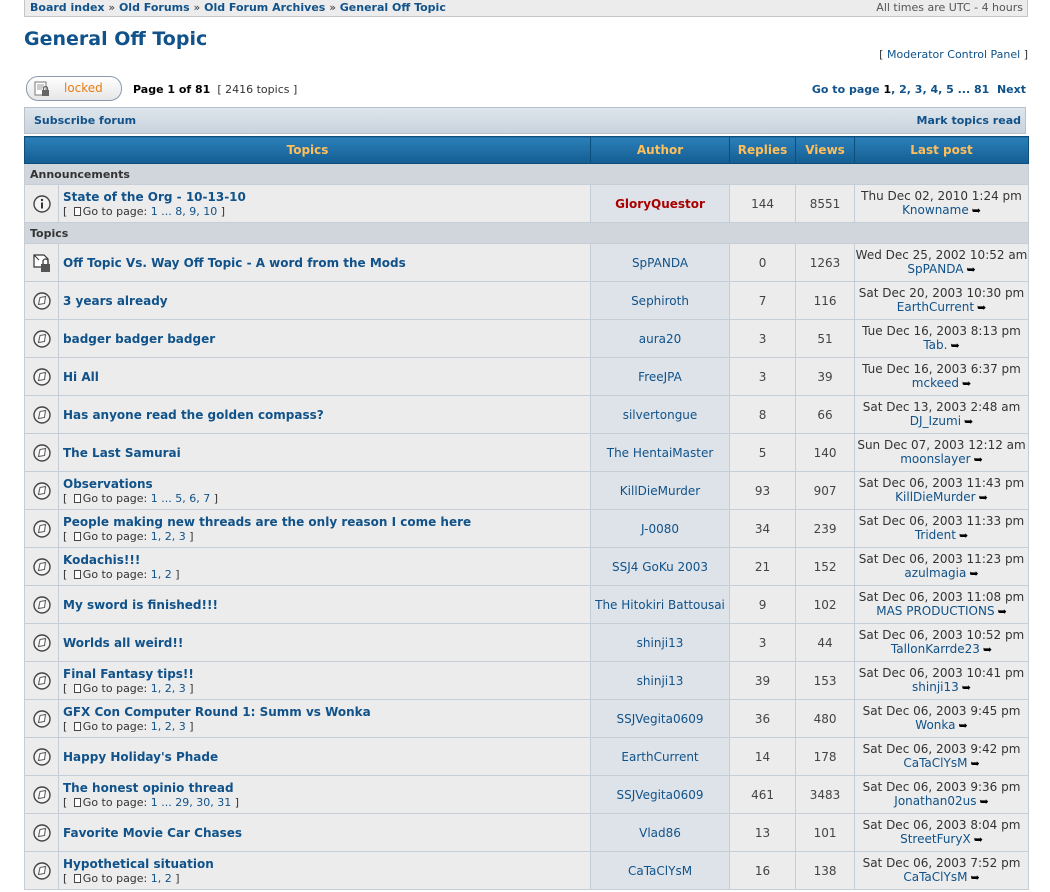 The image size is (1050, 892). I want to click on subscribe-forum-link: Subscribe forum, so click(85, 121).